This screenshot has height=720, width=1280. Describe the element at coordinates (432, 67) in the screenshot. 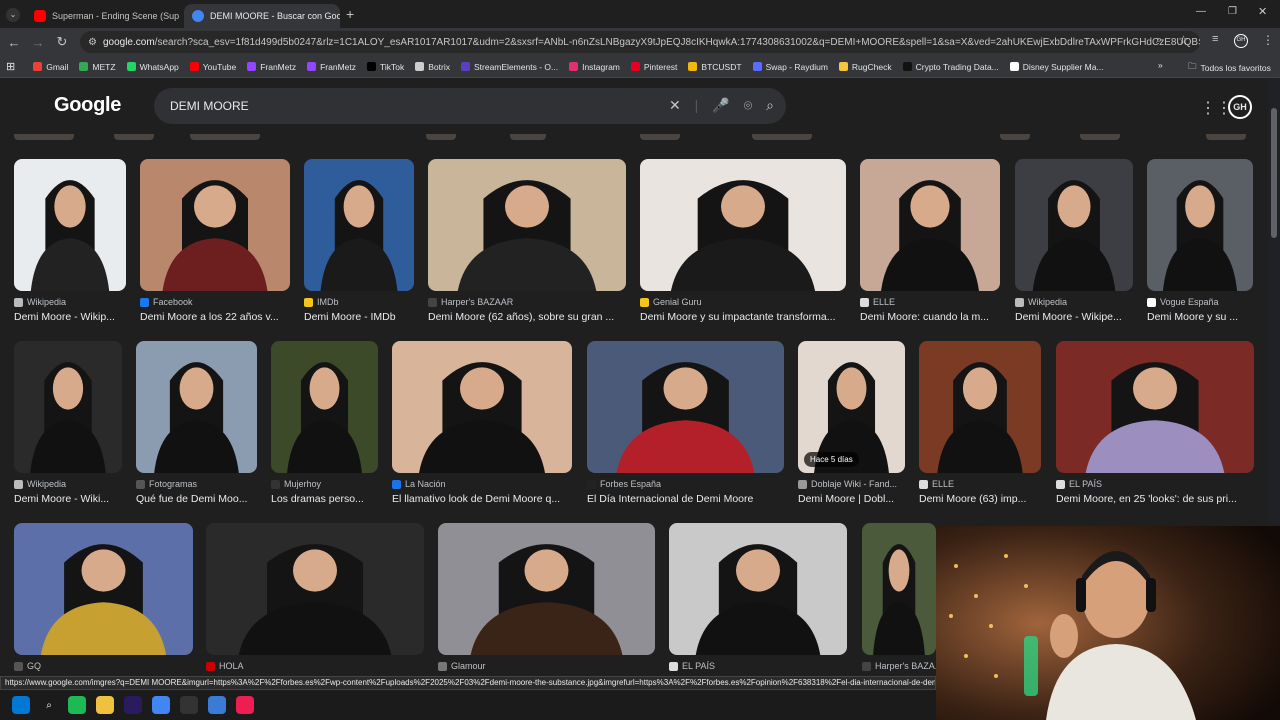

I see `bookmark-item: Botrix` at that location.